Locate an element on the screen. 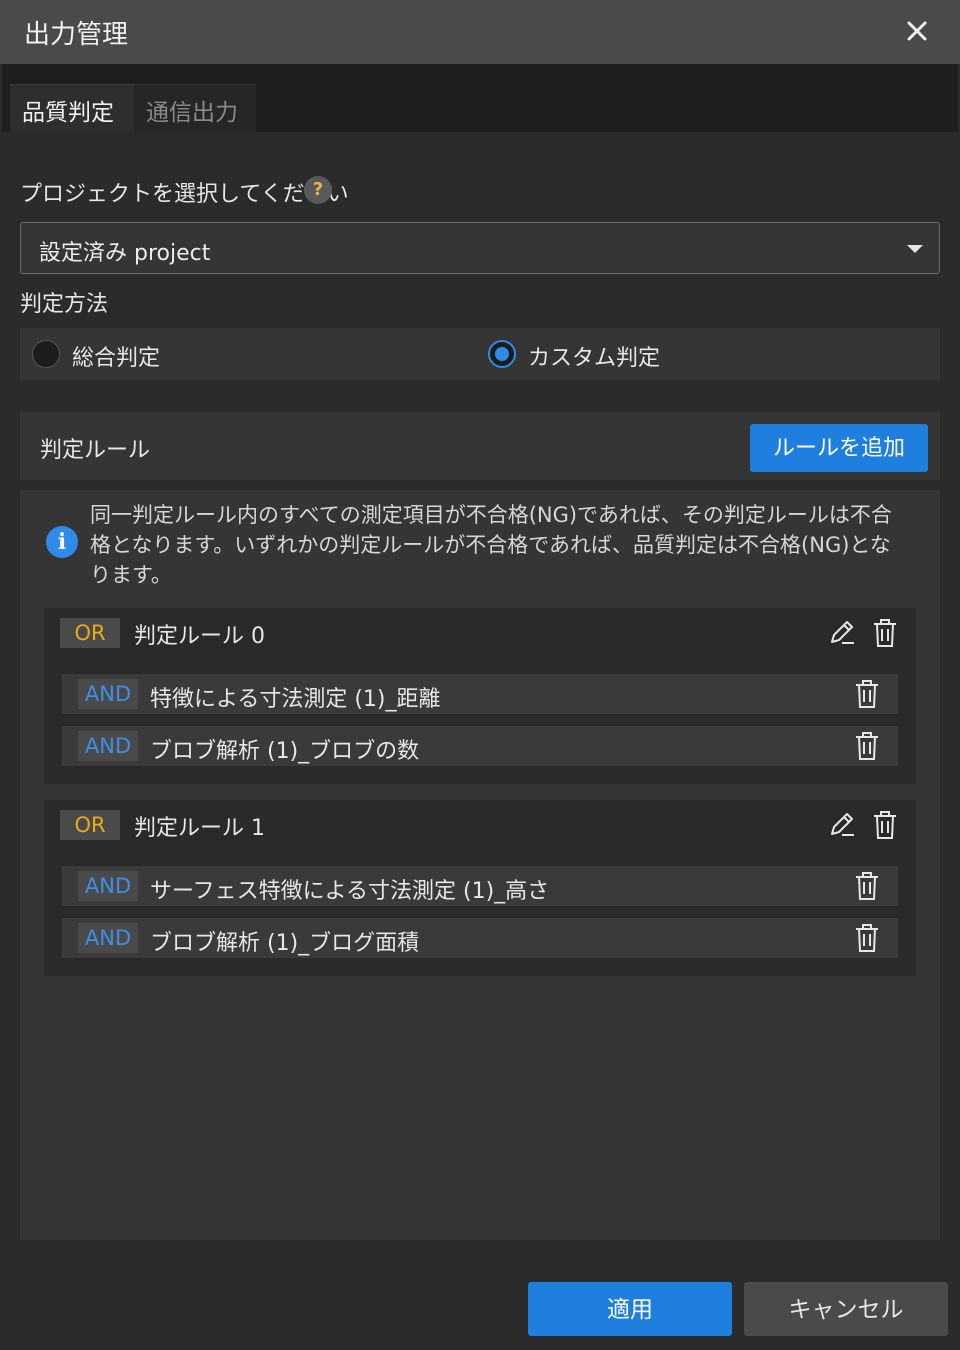 The width and height of the screenshot is (960, 1350). condition-row: AND ブロブ解析 (1)_ブロブの数 is located at coordinates (480, 746).